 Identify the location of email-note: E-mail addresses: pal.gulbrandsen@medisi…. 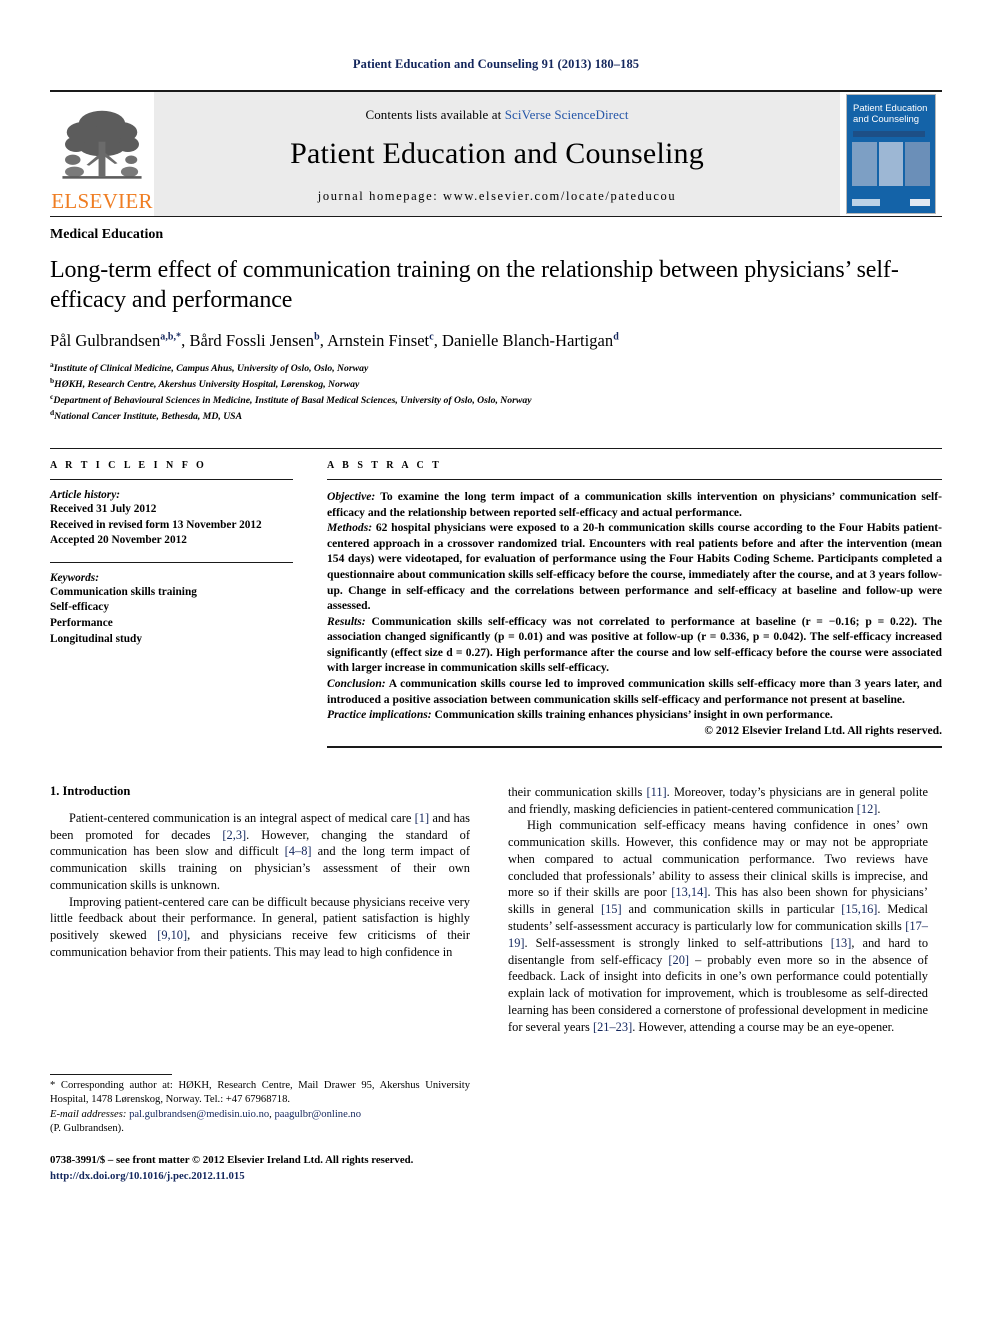
(260, 1115).